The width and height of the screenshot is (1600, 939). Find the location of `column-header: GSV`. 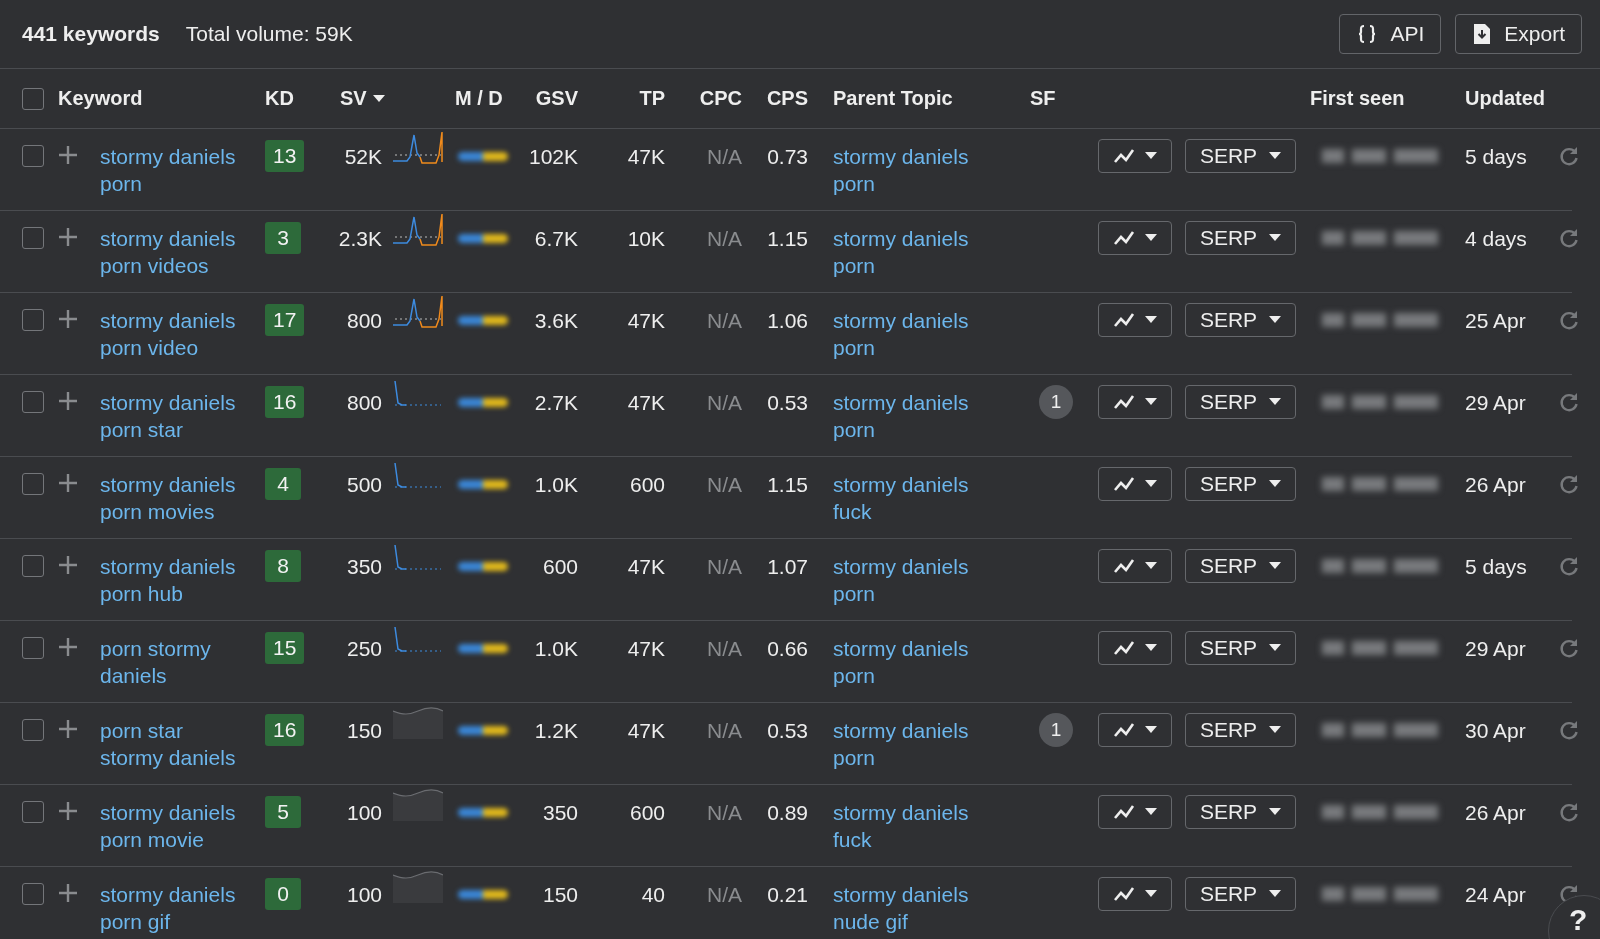

column-header: GSV is located at coordinates (556, 98).